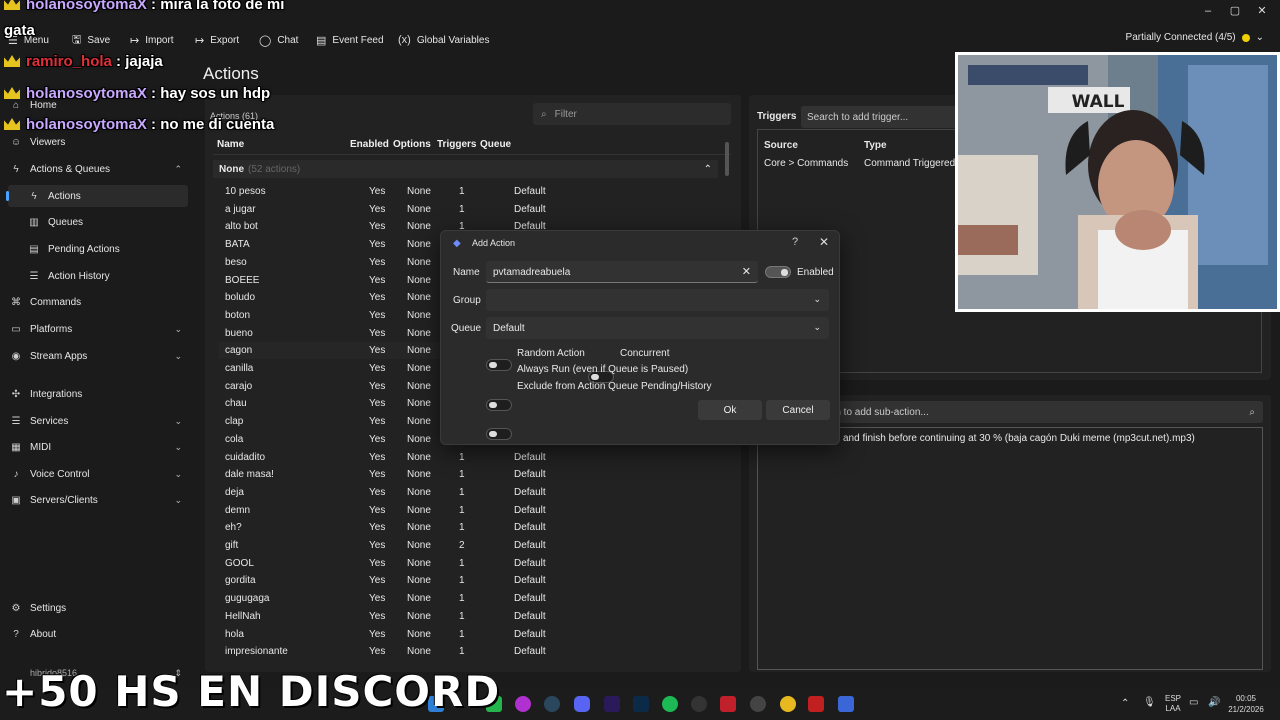 The height and width of the screenshot is (720, 1280). Describe the element at coordinates (1208, 11) in the screenshot. I see `minimize-icon: –` at that location.